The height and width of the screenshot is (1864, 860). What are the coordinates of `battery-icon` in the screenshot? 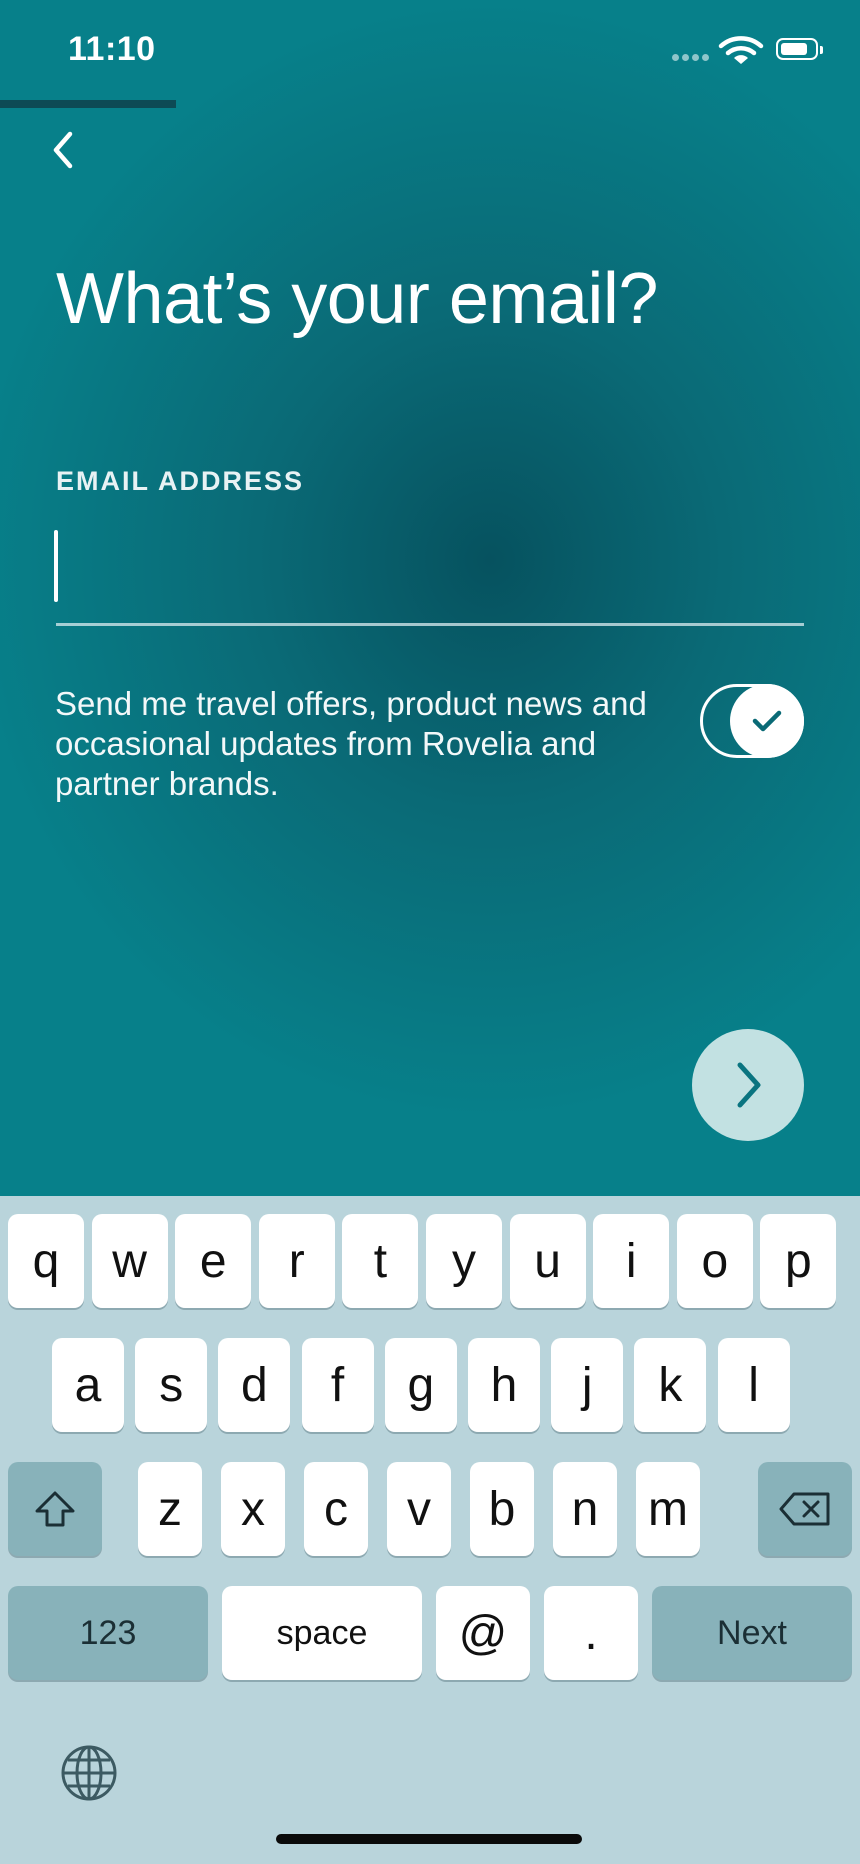 It's located at (799, 49).